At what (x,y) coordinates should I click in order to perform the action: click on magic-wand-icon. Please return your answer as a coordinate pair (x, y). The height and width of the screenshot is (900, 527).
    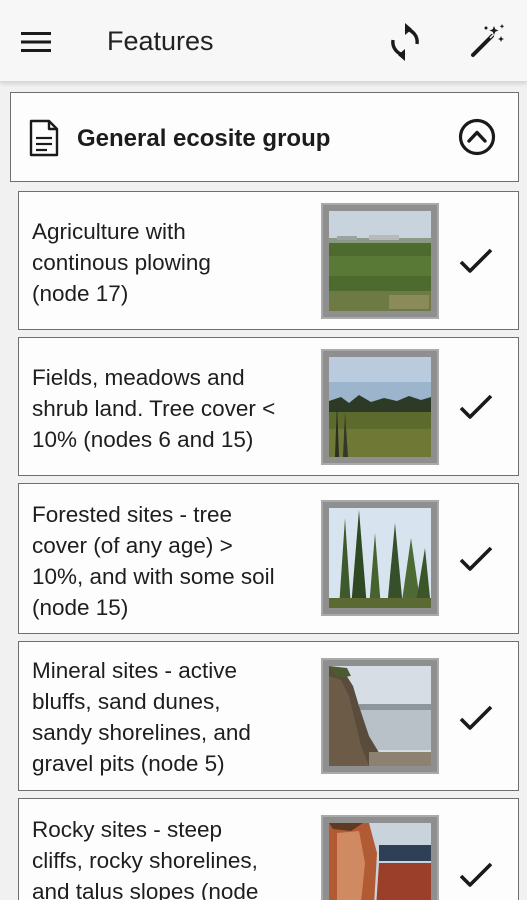
    Looking at the image, I should click on (486, 42).